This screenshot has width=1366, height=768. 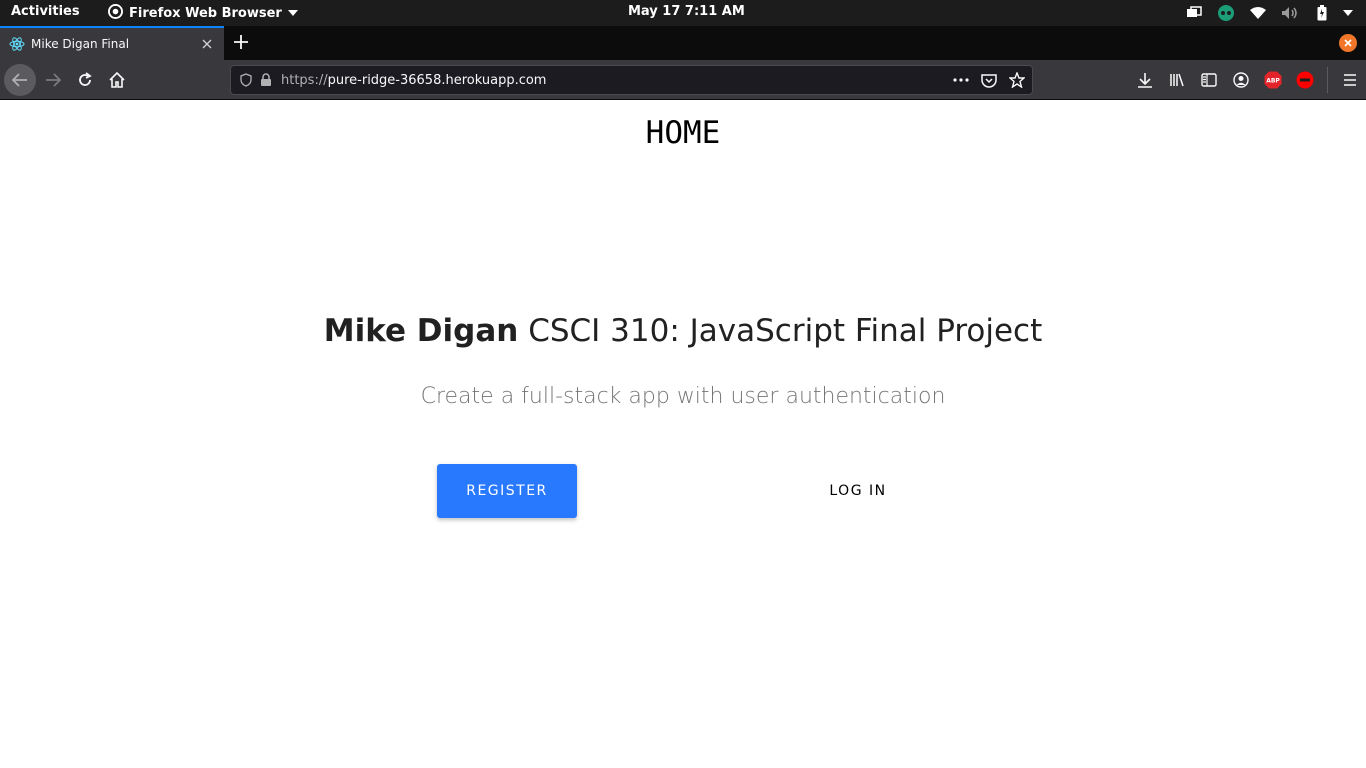 I want to click on chat-icon, so click(x=1226, y=13).